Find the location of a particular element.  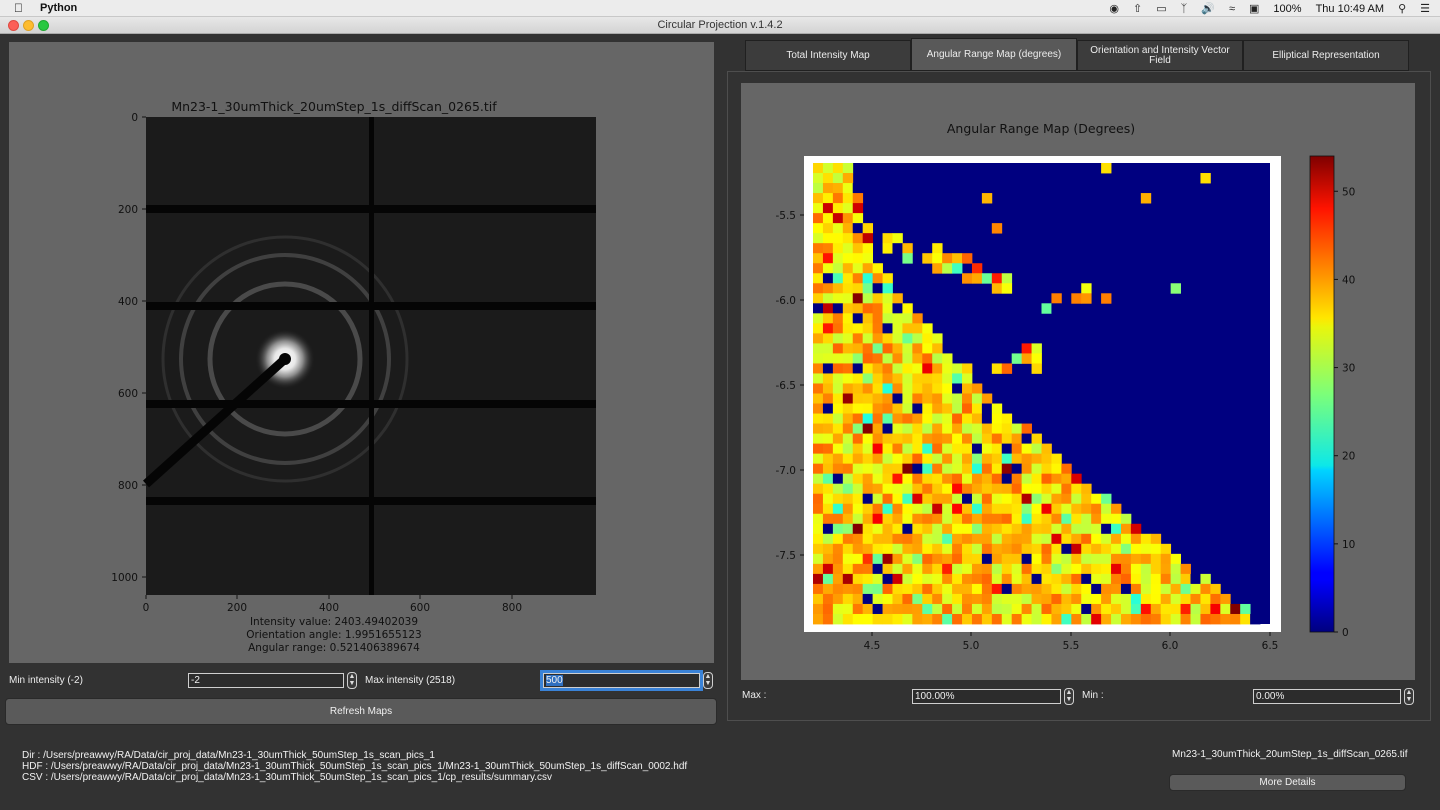

tab-orientation-vector-field: Orientation and Intensity Vector Field is located at coordinates (1160, 55).